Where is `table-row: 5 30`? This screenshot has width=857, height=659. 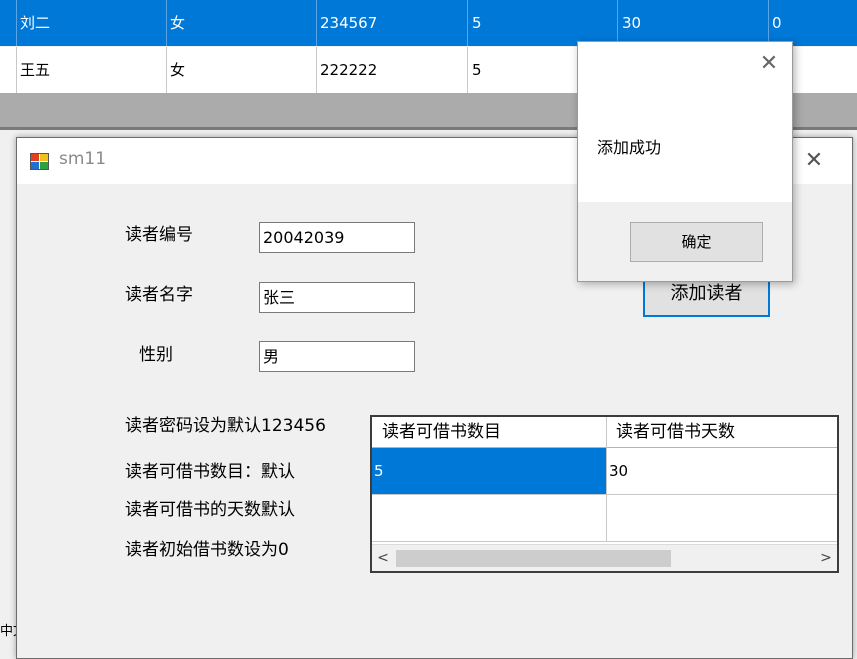 table-row: 5 30 is located at coordinates (604, 471).